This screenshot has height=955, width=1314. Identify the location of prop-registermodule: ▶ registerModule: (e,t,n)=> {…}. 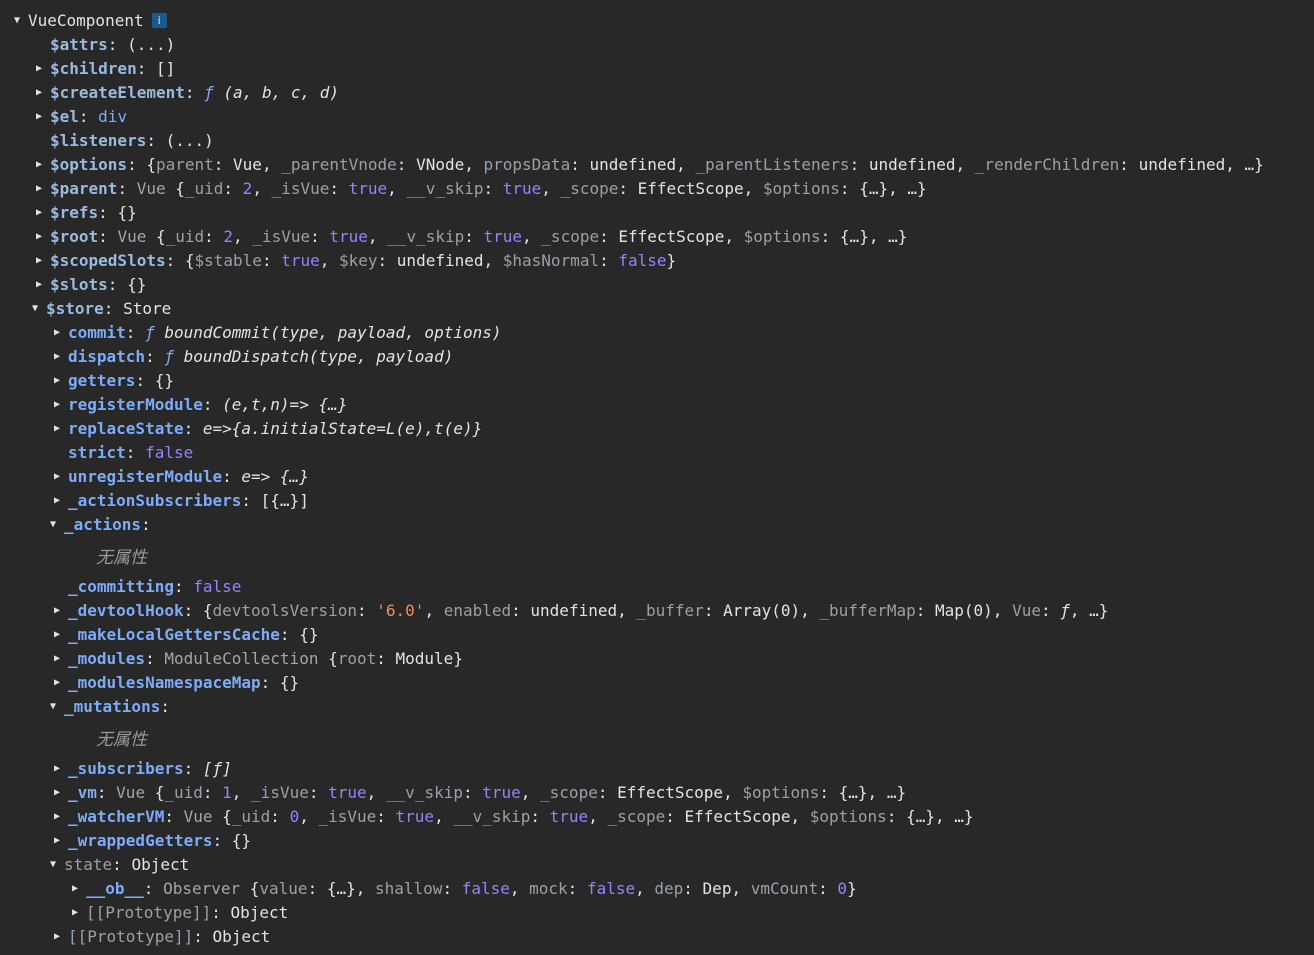
(657, 404).